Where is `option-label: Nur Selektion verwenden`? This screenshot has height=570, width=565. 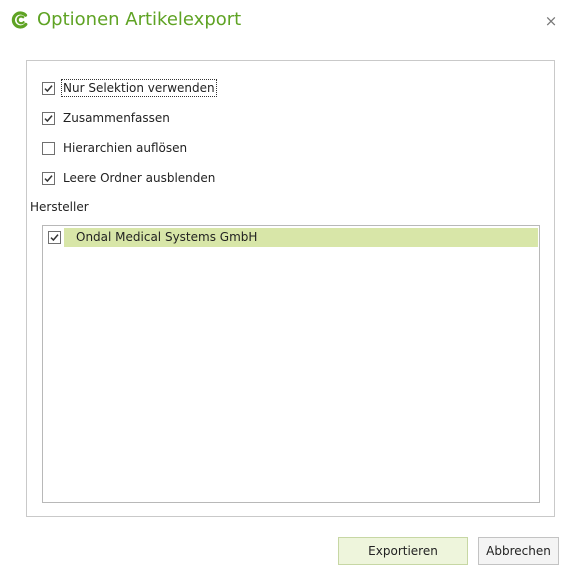 option-label: Nur Selektion verwenden is located at coordinates (139, 88).